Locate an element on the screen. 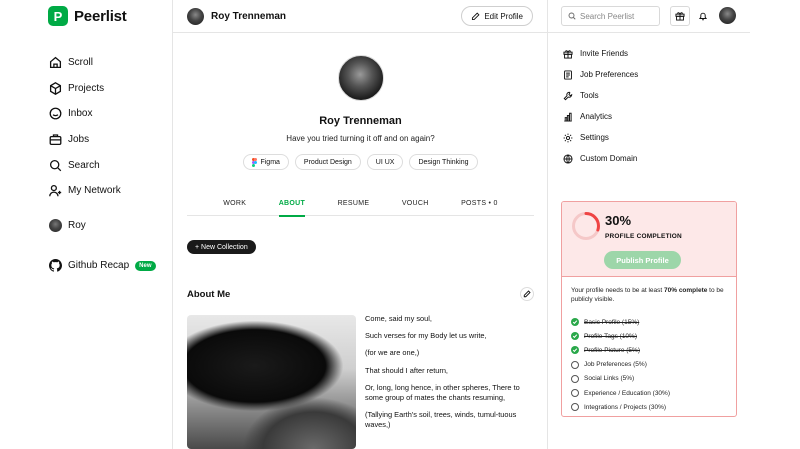 This screenshot has height=449, width=800. progress-ring is located at coordinates (586, 226).